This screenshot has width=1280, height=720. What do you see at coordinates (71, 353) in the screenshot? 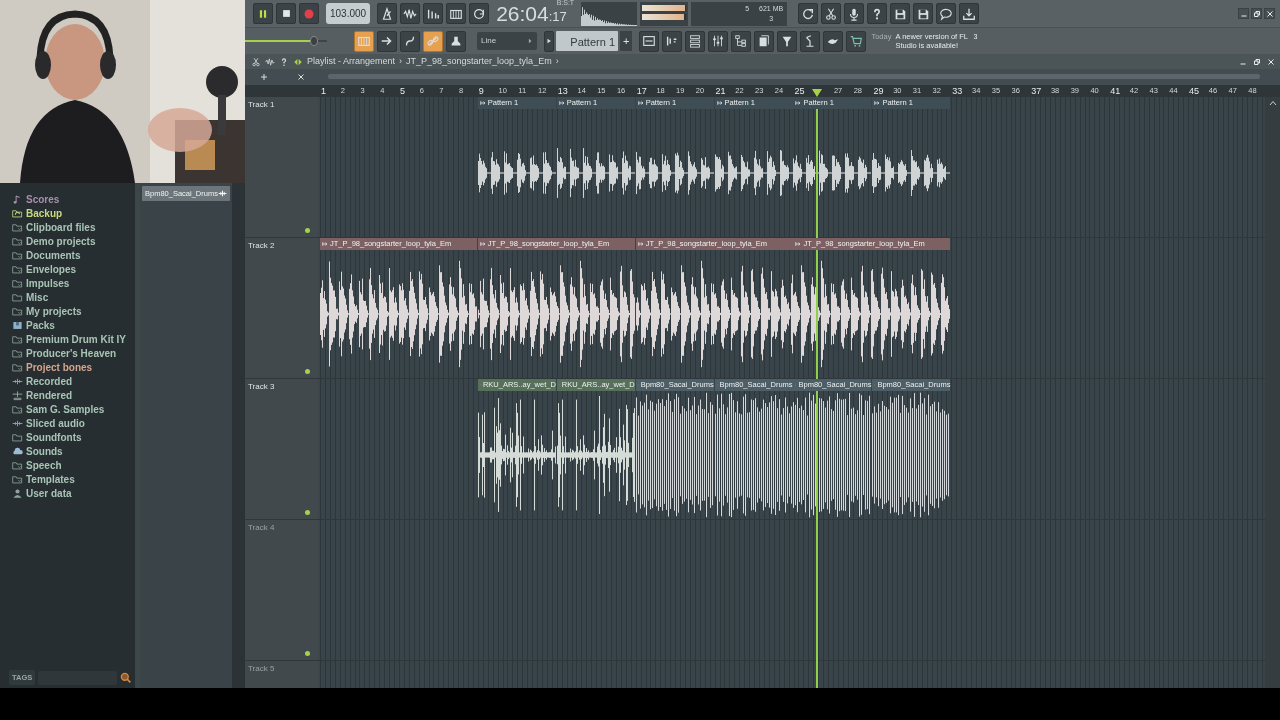
I see `item-label: Producer's Heaven` at bounding box center [71, 353].